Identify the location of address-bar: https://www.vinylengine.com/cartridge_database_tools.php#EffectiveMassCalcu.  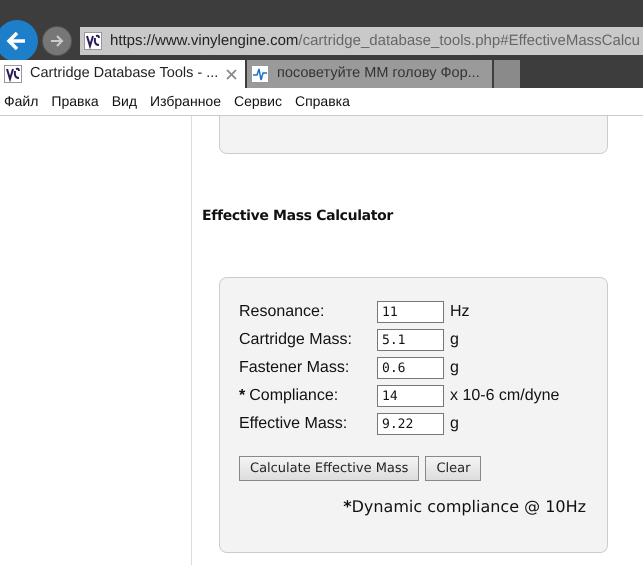
(361, 41).